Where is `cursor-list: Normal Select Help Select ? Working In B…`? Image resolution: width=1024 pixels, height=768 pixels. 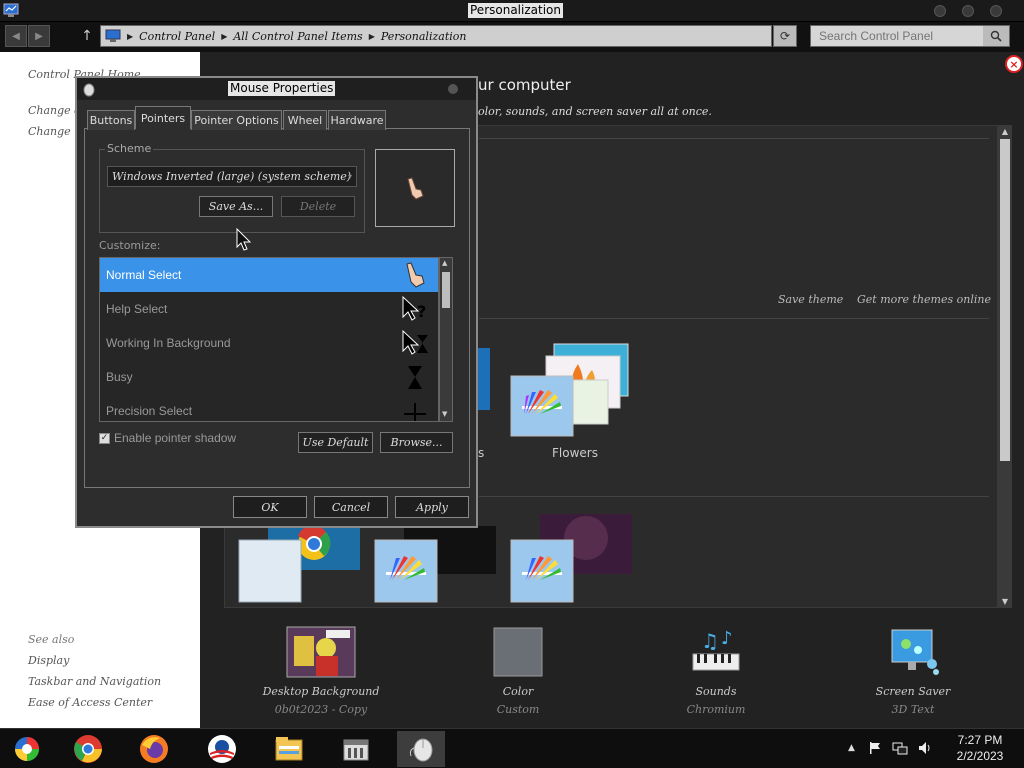
cursor-list: Normal Select Help Select ? Working In B… is located at coordinates (269, 339).